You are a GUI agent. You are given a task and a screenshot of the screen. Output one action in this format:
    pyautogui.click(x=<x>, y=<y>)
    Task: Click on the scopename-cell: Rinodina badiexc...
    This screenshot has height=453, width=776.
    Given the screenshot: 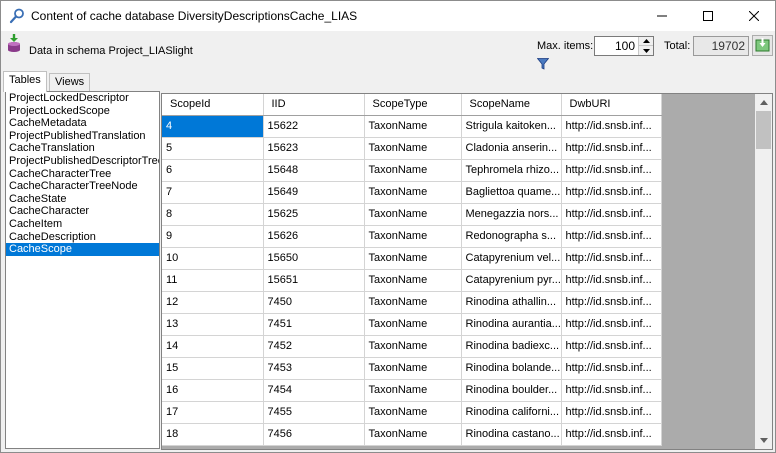 What is the action you would take?
    pyautogui.click(x=511, y=346)
    